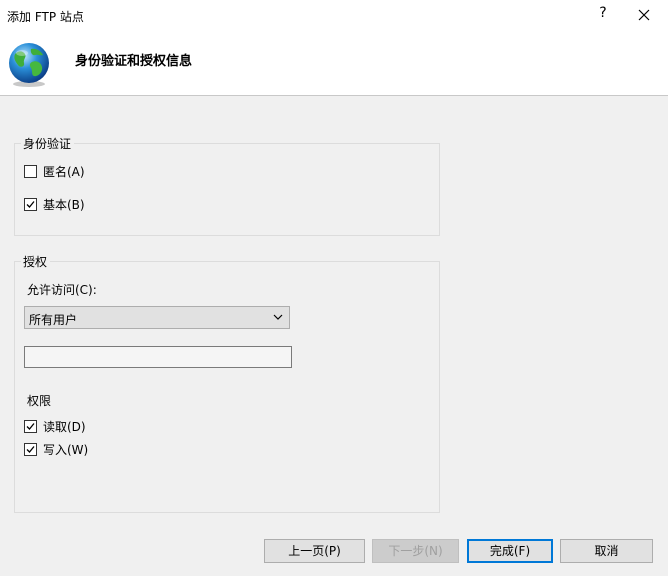 The width and height of the screenshot is (668, 576). What do you see at coordinates (64, 427) in the screenshot?
I see `read-label: 读取(D)` at bounding box center [64, 427].